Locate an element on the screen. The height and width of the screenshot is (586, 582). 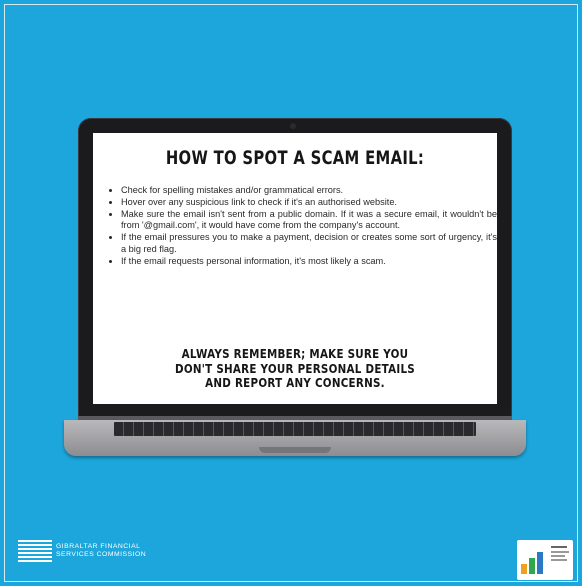
gfsc-logo-text: GIBRALTAR FINANCIAL SERVICES COMMISSION is located at coordinates (101, 551).